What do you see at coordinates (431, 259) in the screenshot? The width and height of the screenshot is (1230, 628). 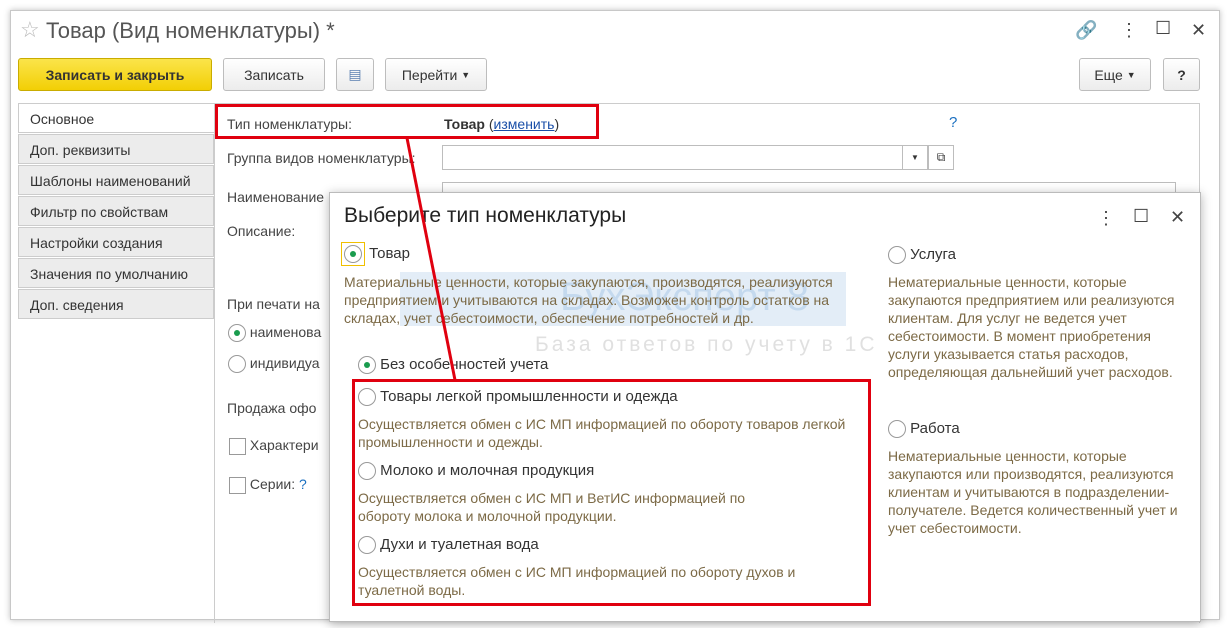 I see `annotation-arrow` at bounding box center [431, 259].